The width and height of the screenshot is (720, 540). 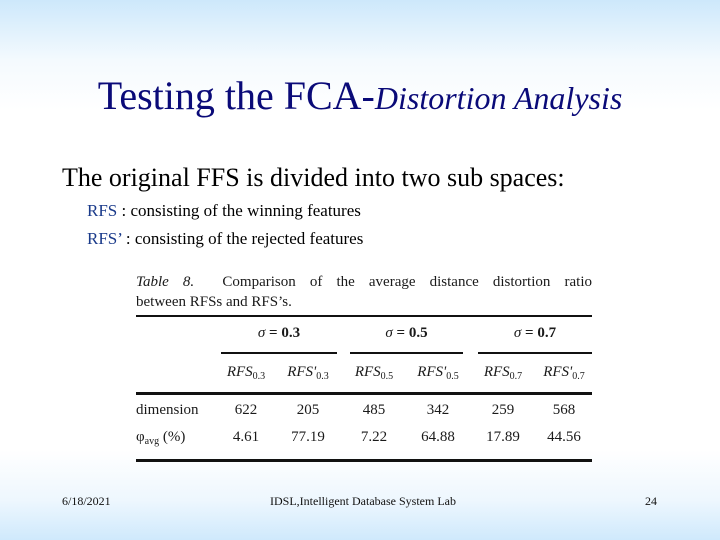 What do you see at coordinates (172, 437) in the screenshot?
I see `row-label-suffix: (%)` at bounding box center [172, 437].